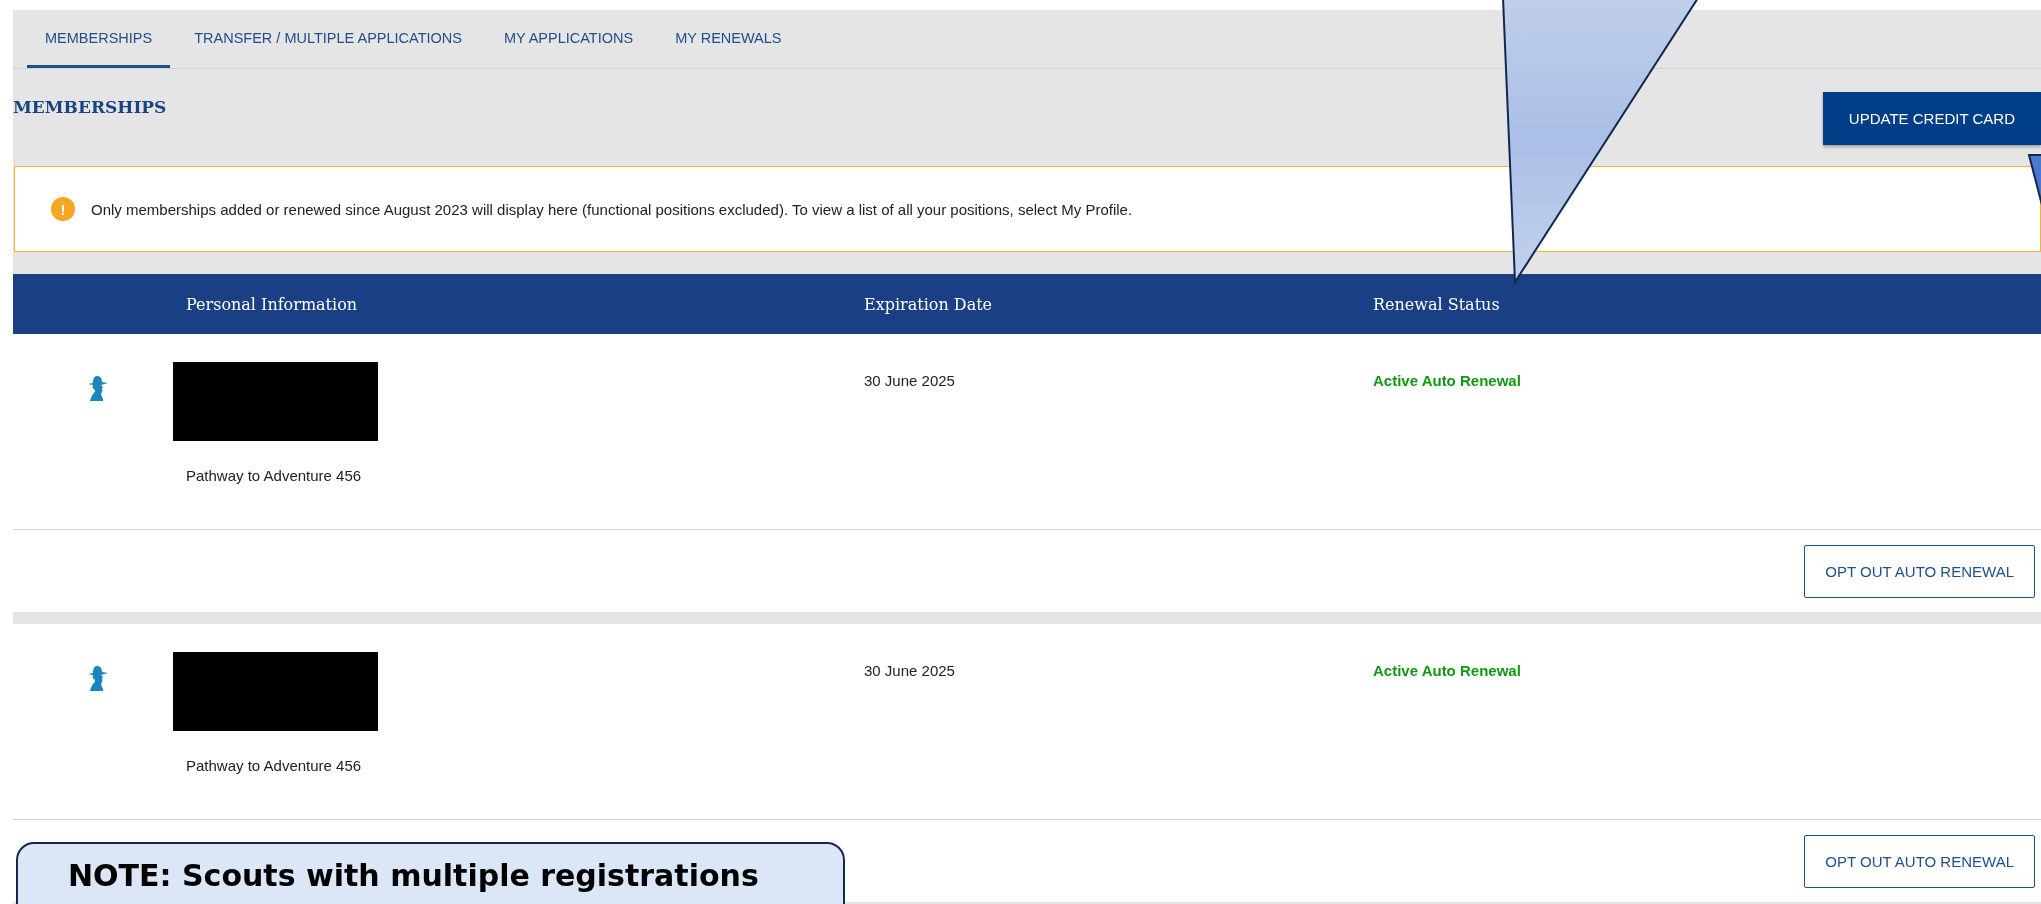  I want to click on nav-tab: MY RENEWALS, so click(728, 39).